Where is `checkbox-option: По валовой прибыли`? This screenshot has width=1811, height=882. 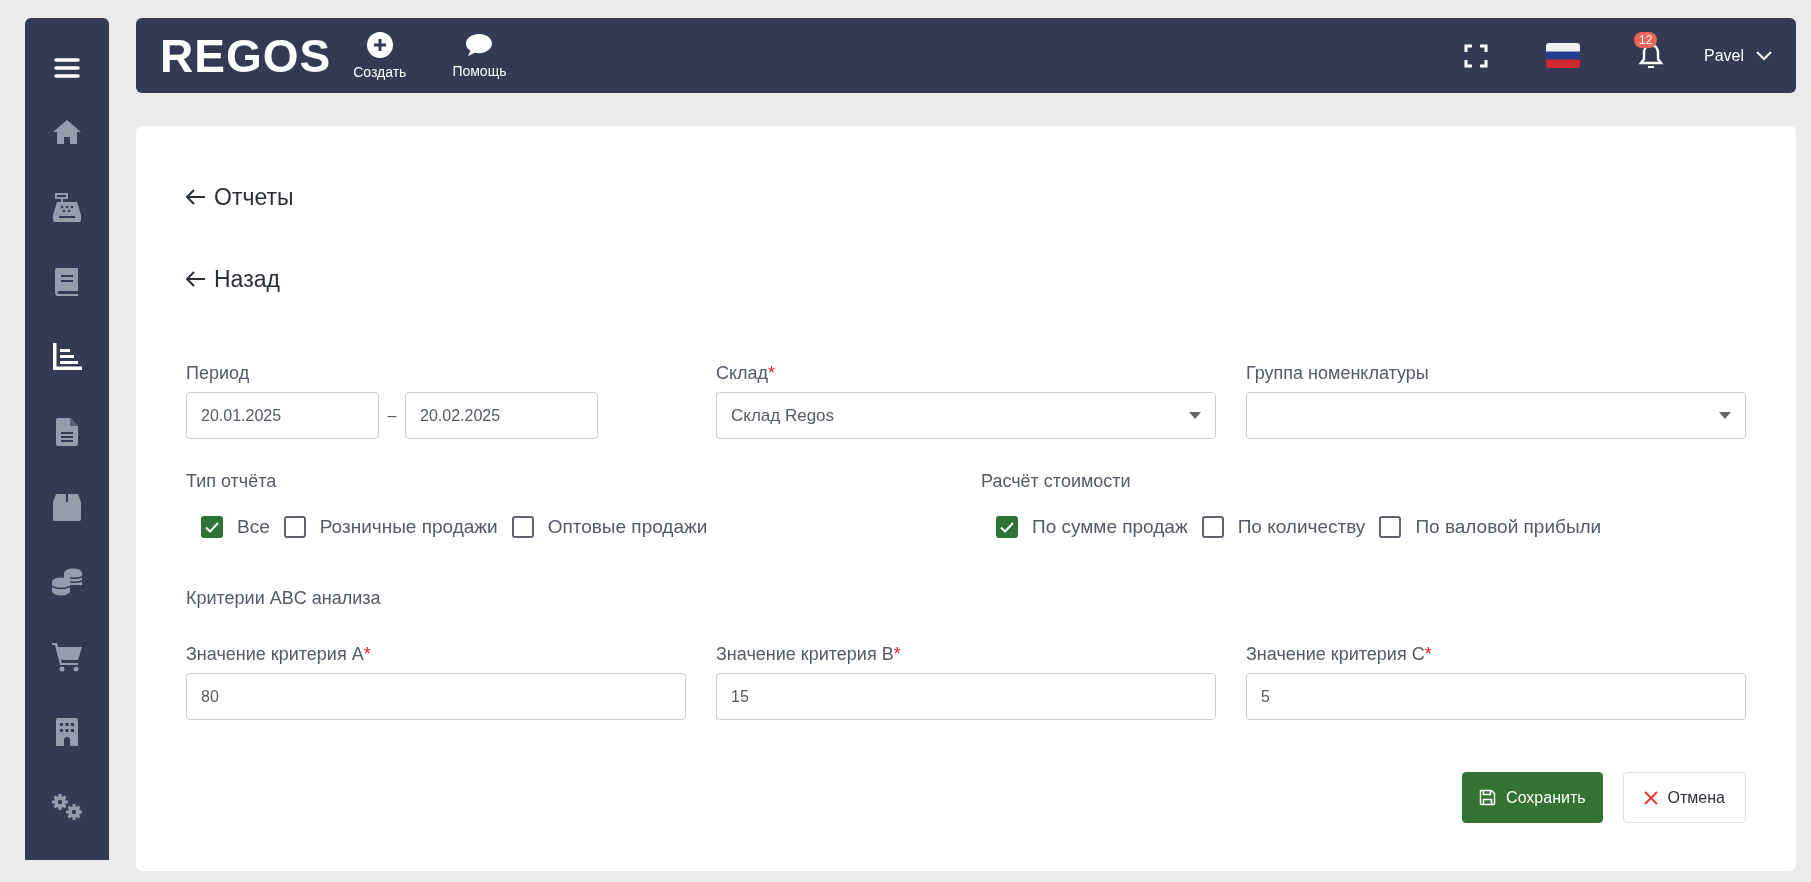
checkbox-option: По валовой прибыли is located at coordinates (1490, 527).